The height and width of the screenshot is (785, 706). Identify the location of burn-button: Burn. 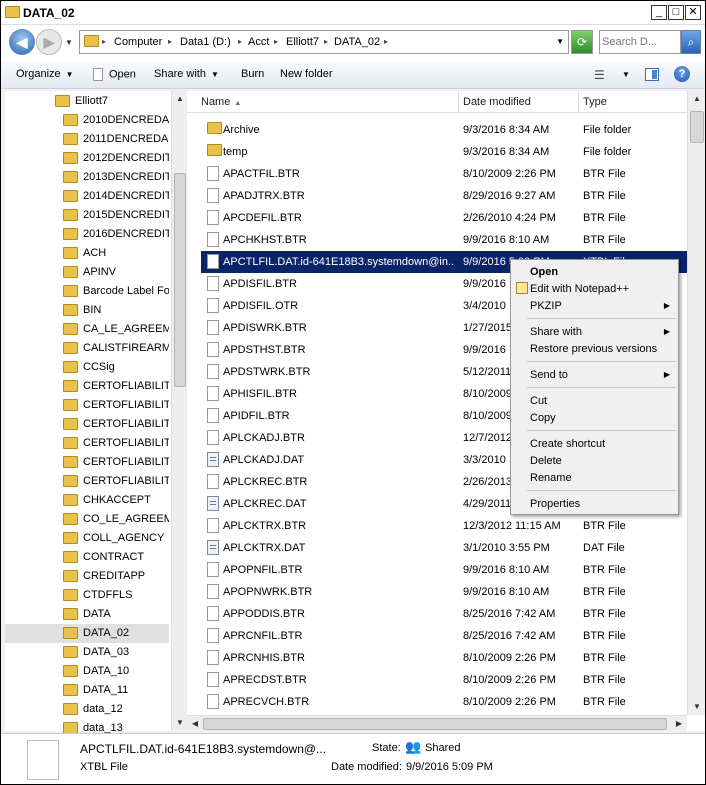
(252, 74).